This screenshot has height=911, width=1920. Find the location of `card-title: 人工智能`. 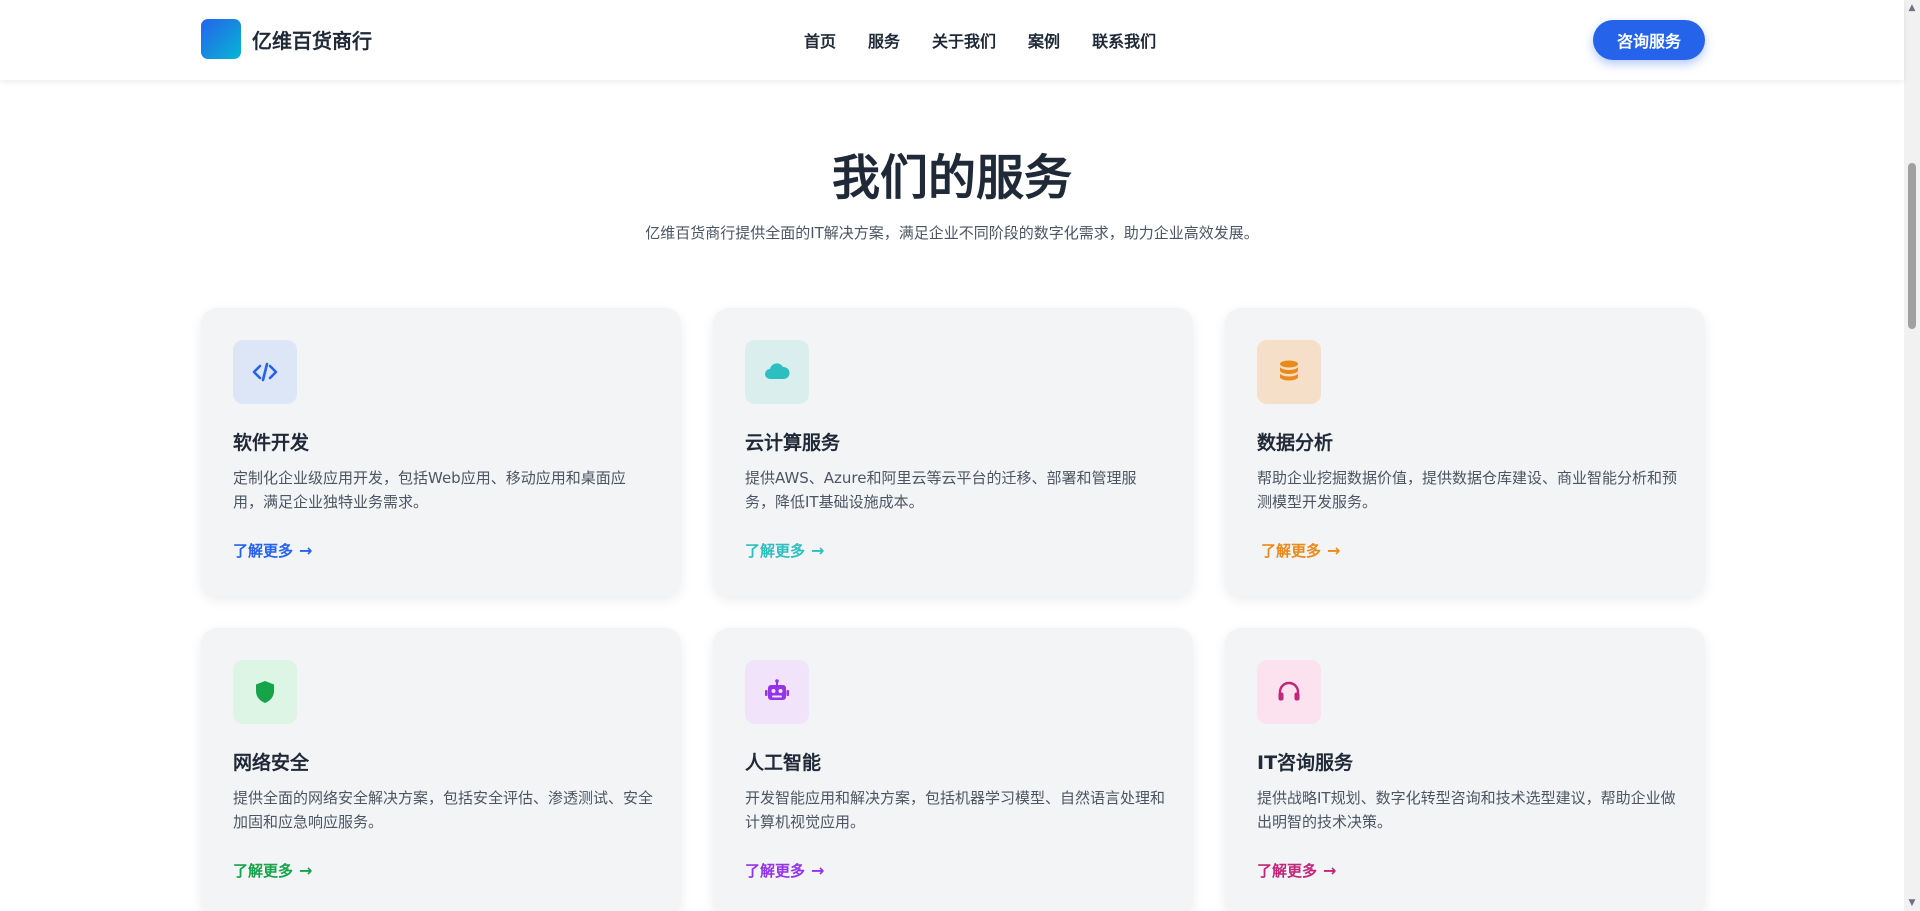

card-title: 人工智能 is located at coordinates (783, 763).